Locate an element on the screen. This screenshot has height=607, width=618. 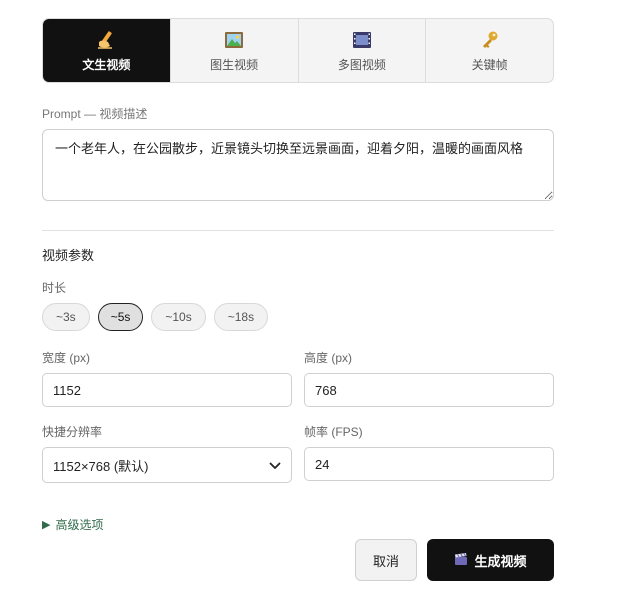
chevron-down-icon is located at coordinates (275, 465).